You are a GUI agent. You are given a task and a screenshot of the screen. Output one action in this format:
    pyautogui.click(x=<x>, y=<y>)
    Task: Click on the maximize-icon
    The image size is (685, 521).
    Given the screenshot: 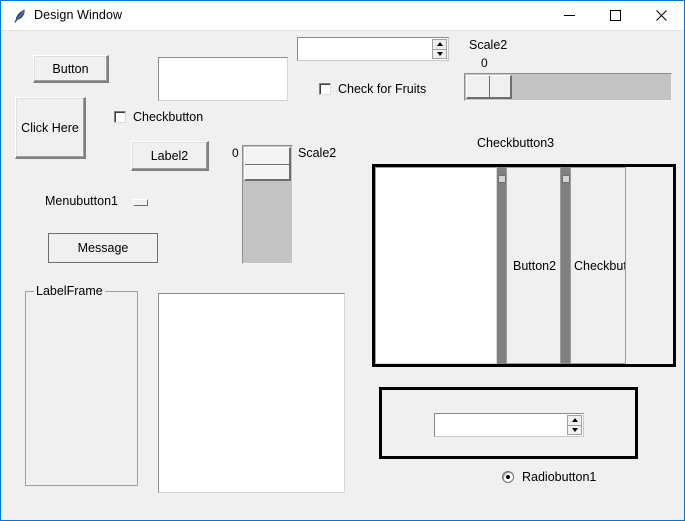 What is the action you would take?
    pyautogui.click(x=615, y=15)
    